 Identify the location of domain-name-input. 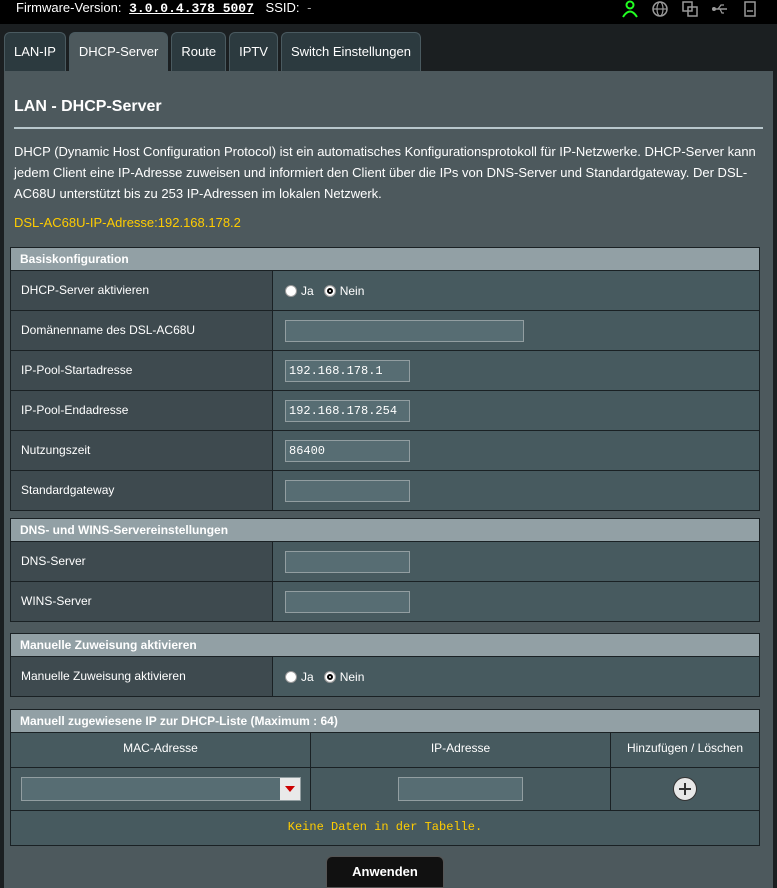
(404, 330).